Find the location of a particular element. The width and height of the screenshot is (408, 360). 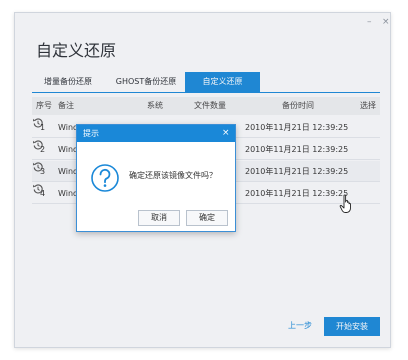

ok-button: 确定 is located at coordinates (207, 218).